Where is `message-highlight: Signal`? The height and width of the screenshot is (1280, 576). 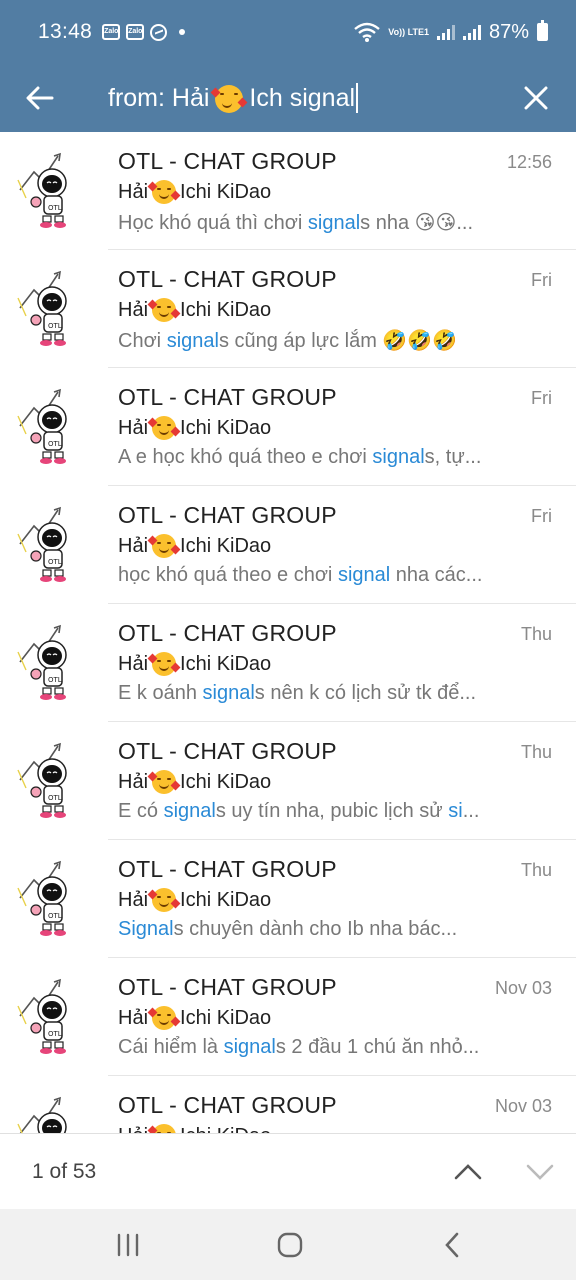 message-highlight: Signal is located at coordinates (146, 929).